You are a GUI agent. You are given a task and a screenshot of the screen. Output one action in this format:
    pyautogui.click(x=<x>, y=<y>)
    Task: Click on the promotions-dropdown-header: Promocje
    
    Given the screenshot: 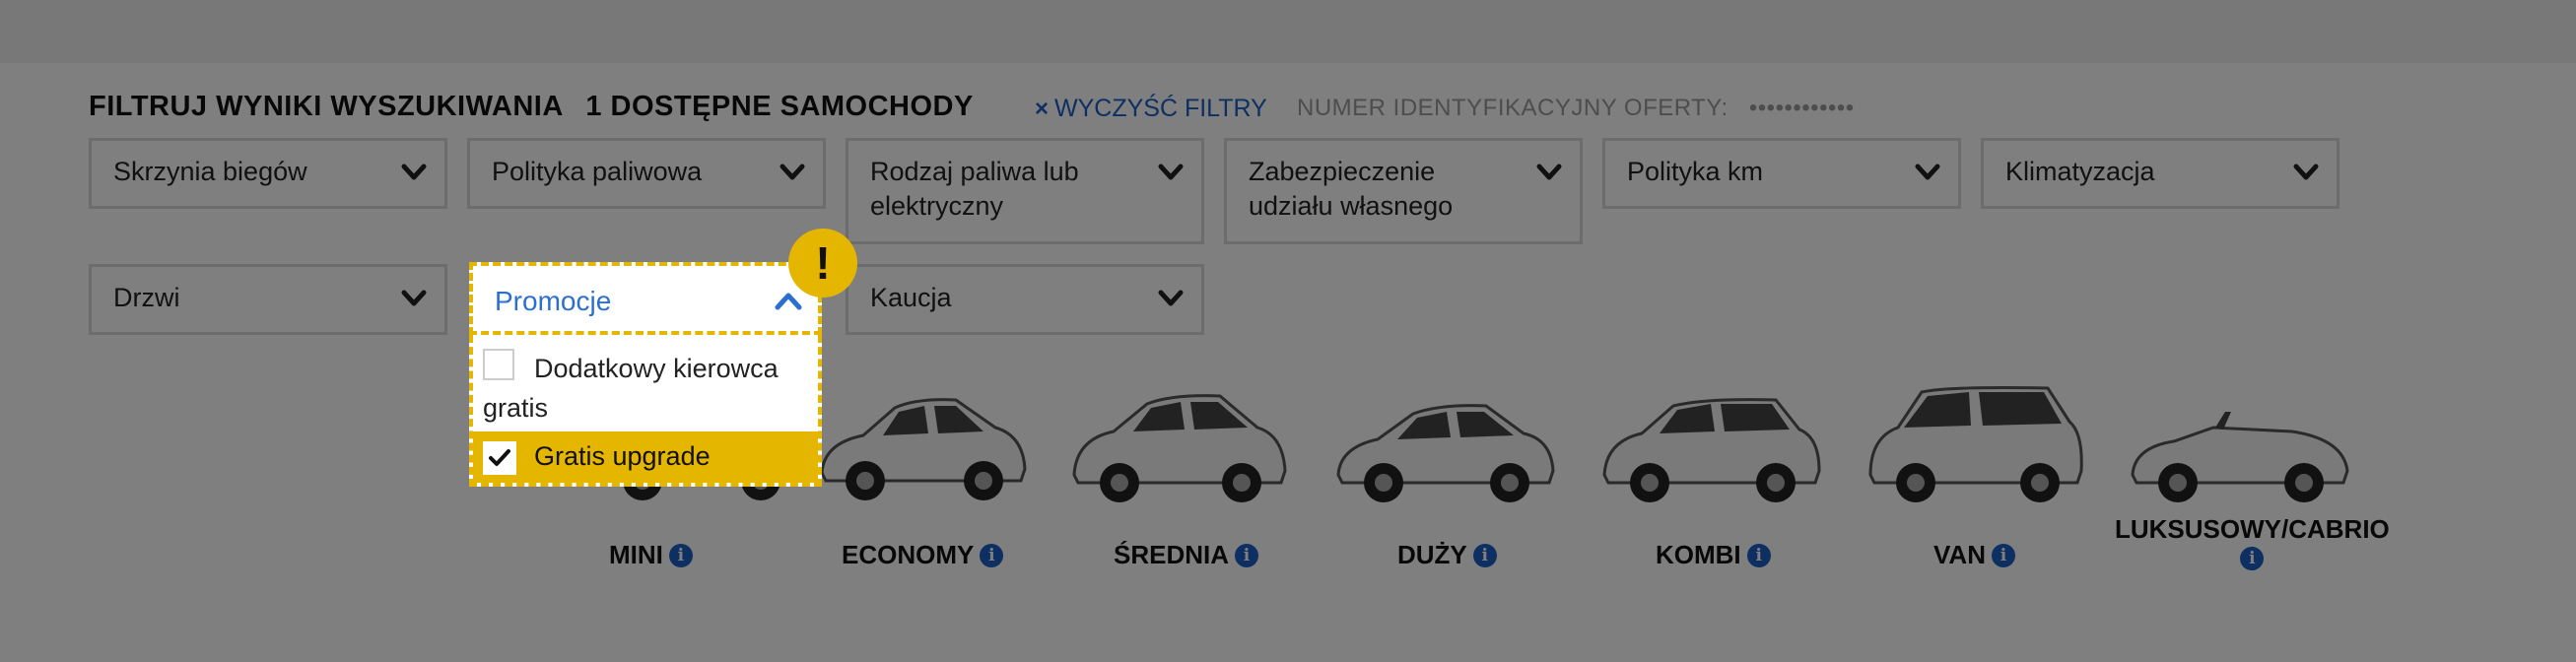 What is the action you would take?
    pyautogui.click(x=646, y=298)
    